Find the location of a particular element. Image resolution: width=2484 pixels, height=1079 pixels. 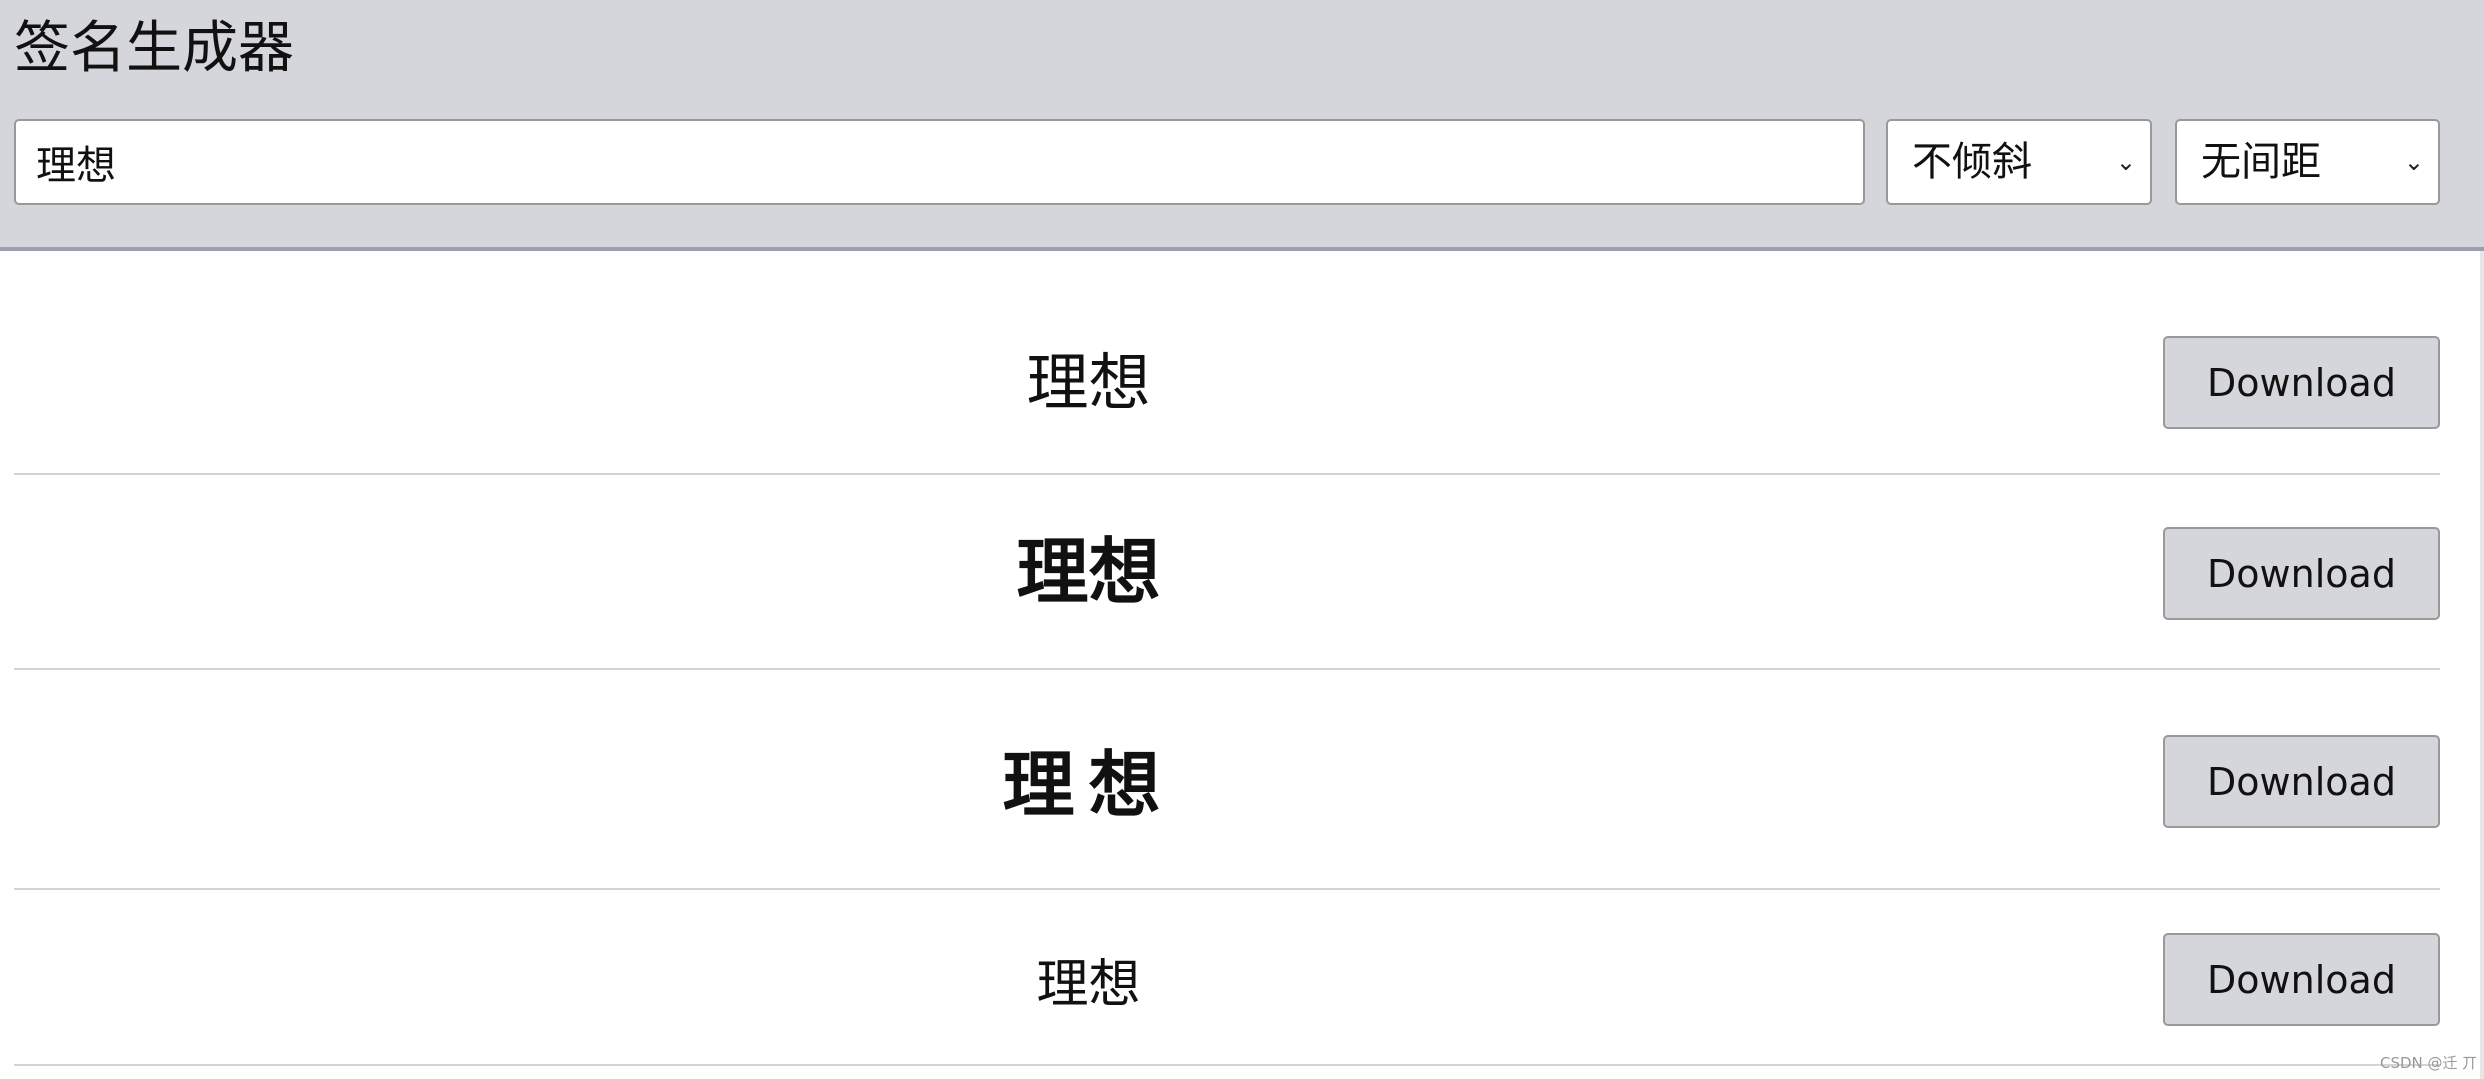

watermark: CSDN @迁 丌 is located at coordinates (2429, 1063).